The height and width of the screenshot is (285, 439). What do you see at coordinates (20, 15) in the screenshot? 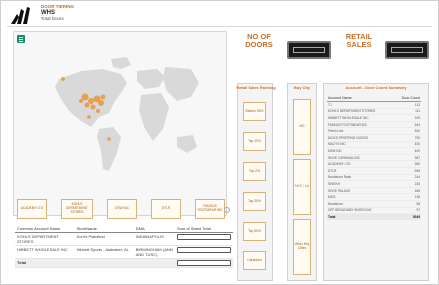
I see `brand-logo` at bounding box center [20, 15].